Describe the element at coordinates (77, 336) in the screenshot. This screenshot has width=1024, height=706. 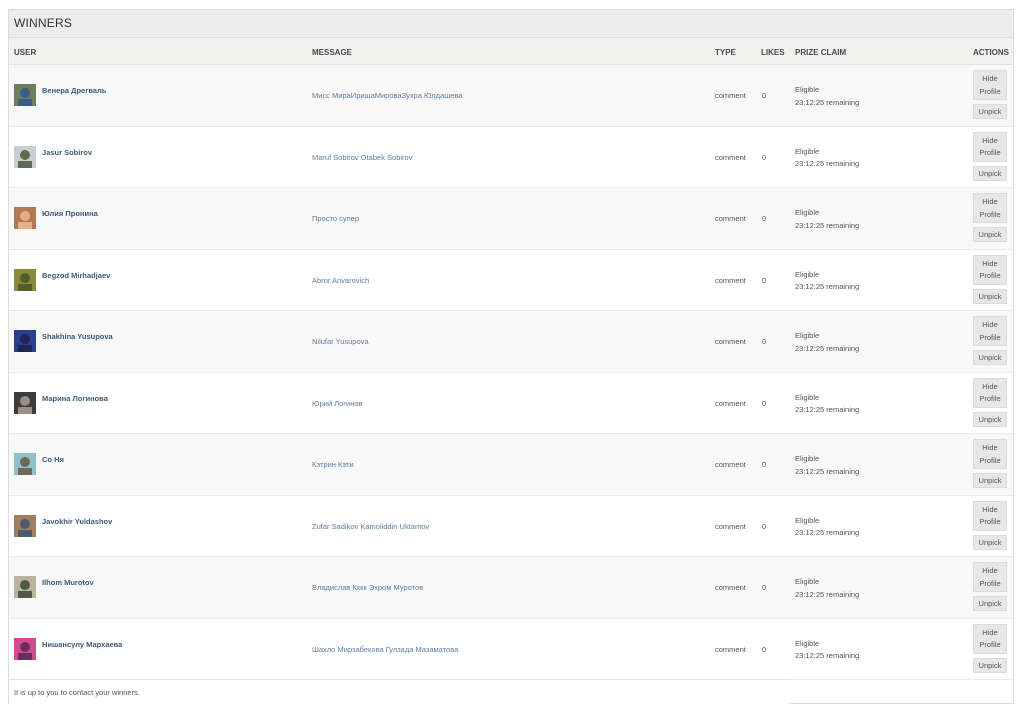
I see `user-name-link: Shakhina Yusupova` at that location.